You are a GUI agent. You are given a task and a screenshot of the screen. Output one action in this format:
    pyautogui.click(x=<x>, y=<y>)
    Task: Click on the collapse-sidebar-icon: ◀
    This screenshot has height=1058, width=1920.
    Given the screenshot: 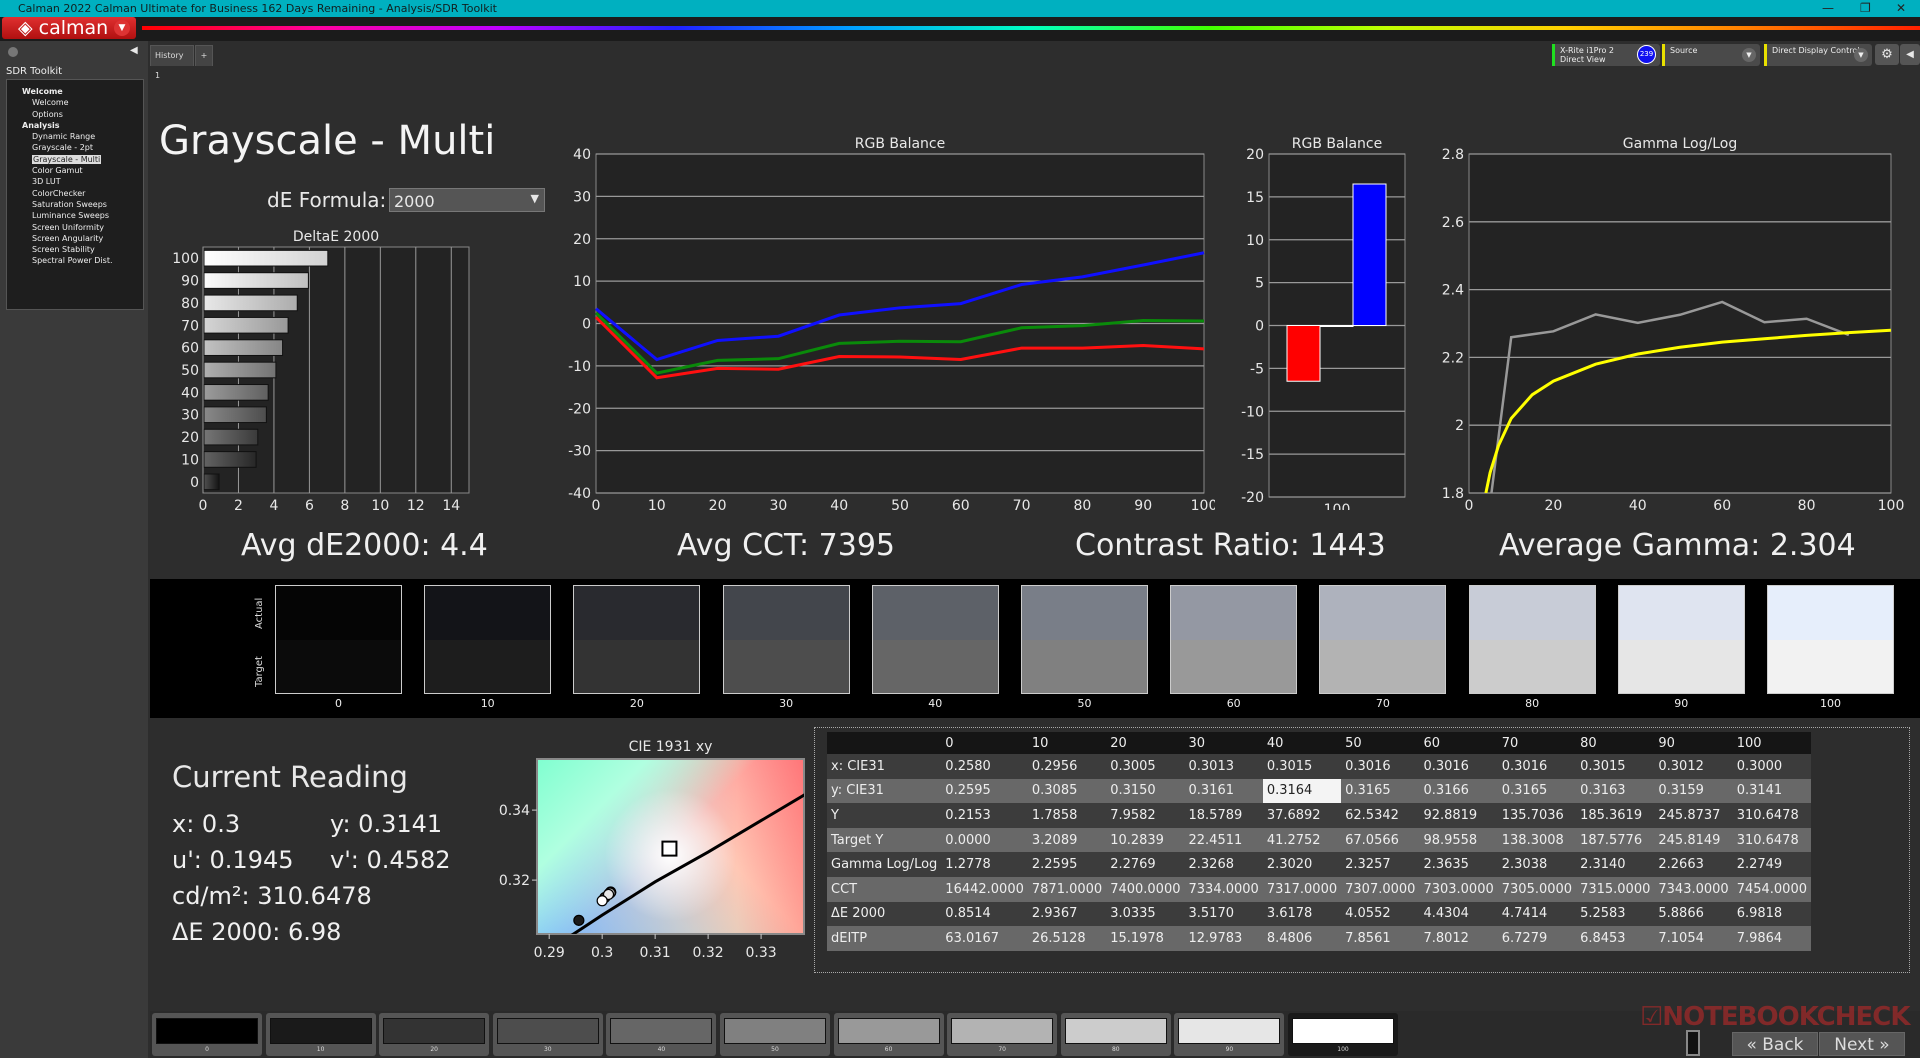 What is the action you would take?
    pyautogui.click(x=134, y=50)
    